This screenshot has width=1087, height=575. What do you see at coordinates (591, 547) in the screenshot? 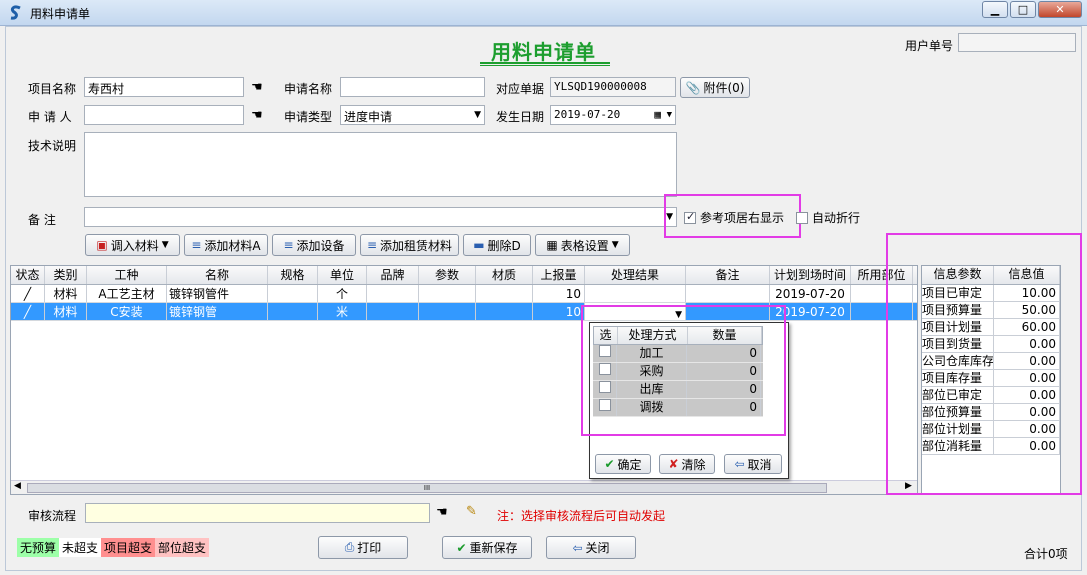
I see `close-button: ⇦ 关闭` at bounding box center [591, 547].